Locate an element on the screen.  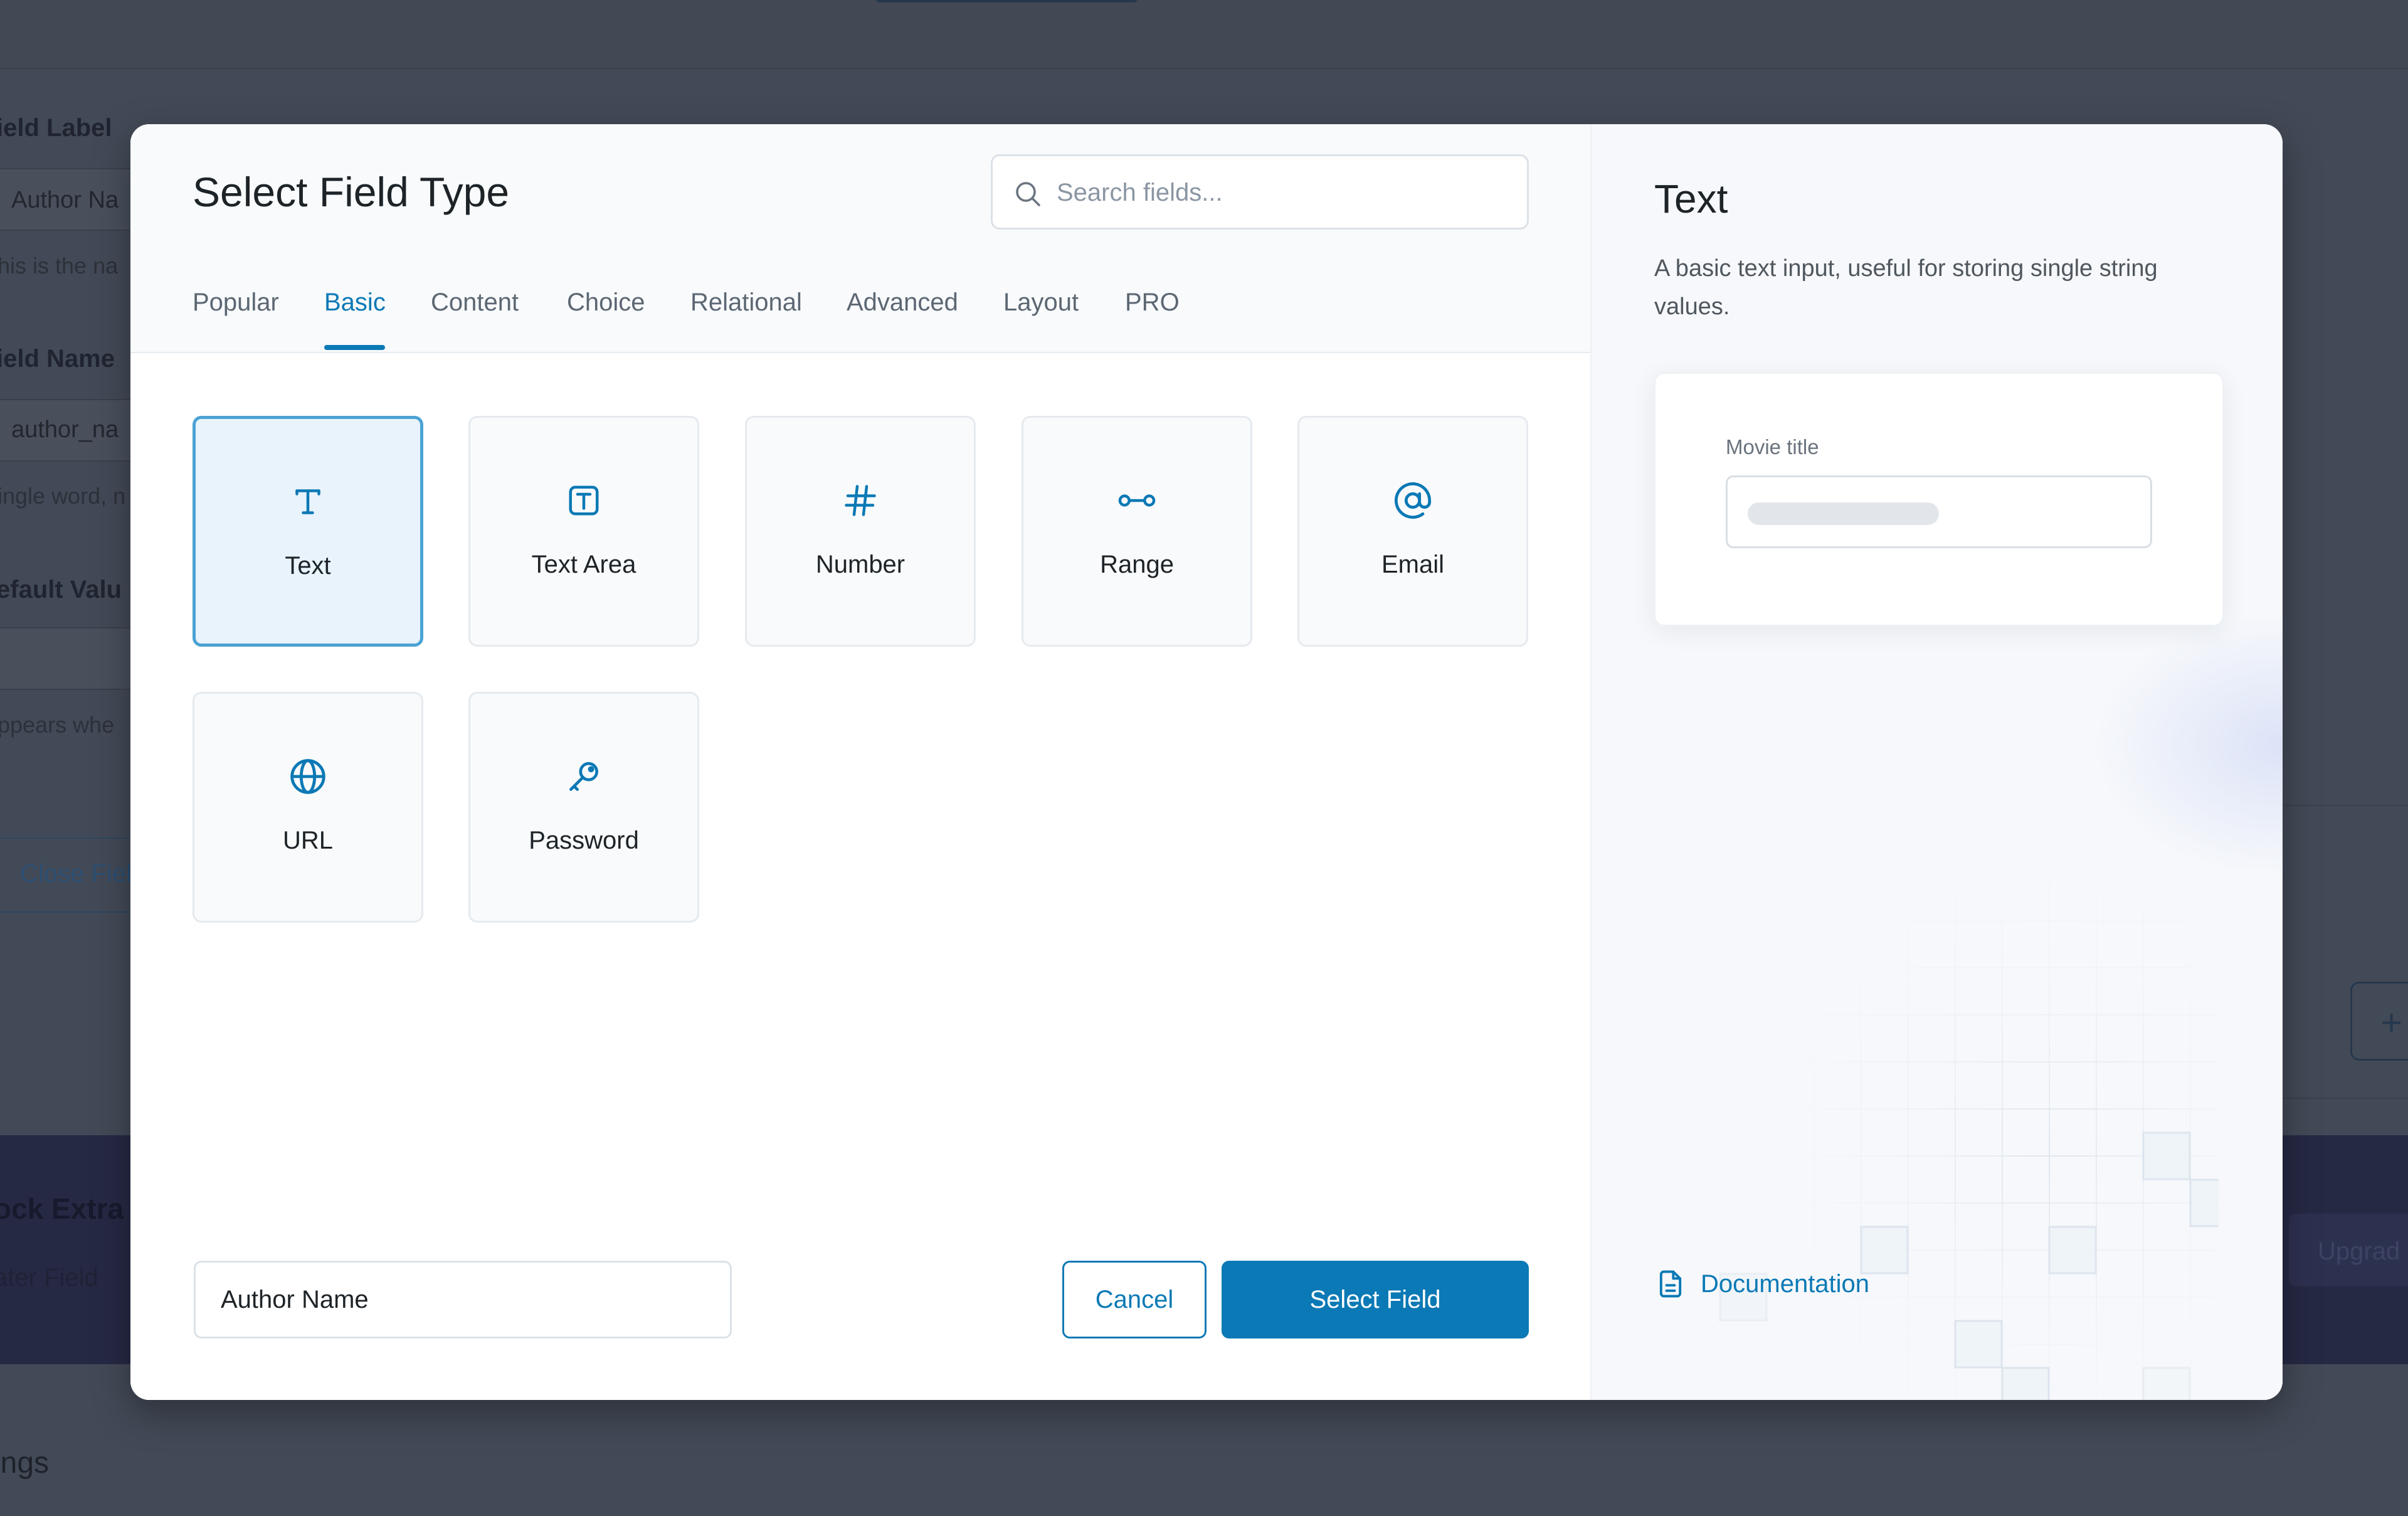
tab-pro: PRO is located at coordinates (1152, 303).